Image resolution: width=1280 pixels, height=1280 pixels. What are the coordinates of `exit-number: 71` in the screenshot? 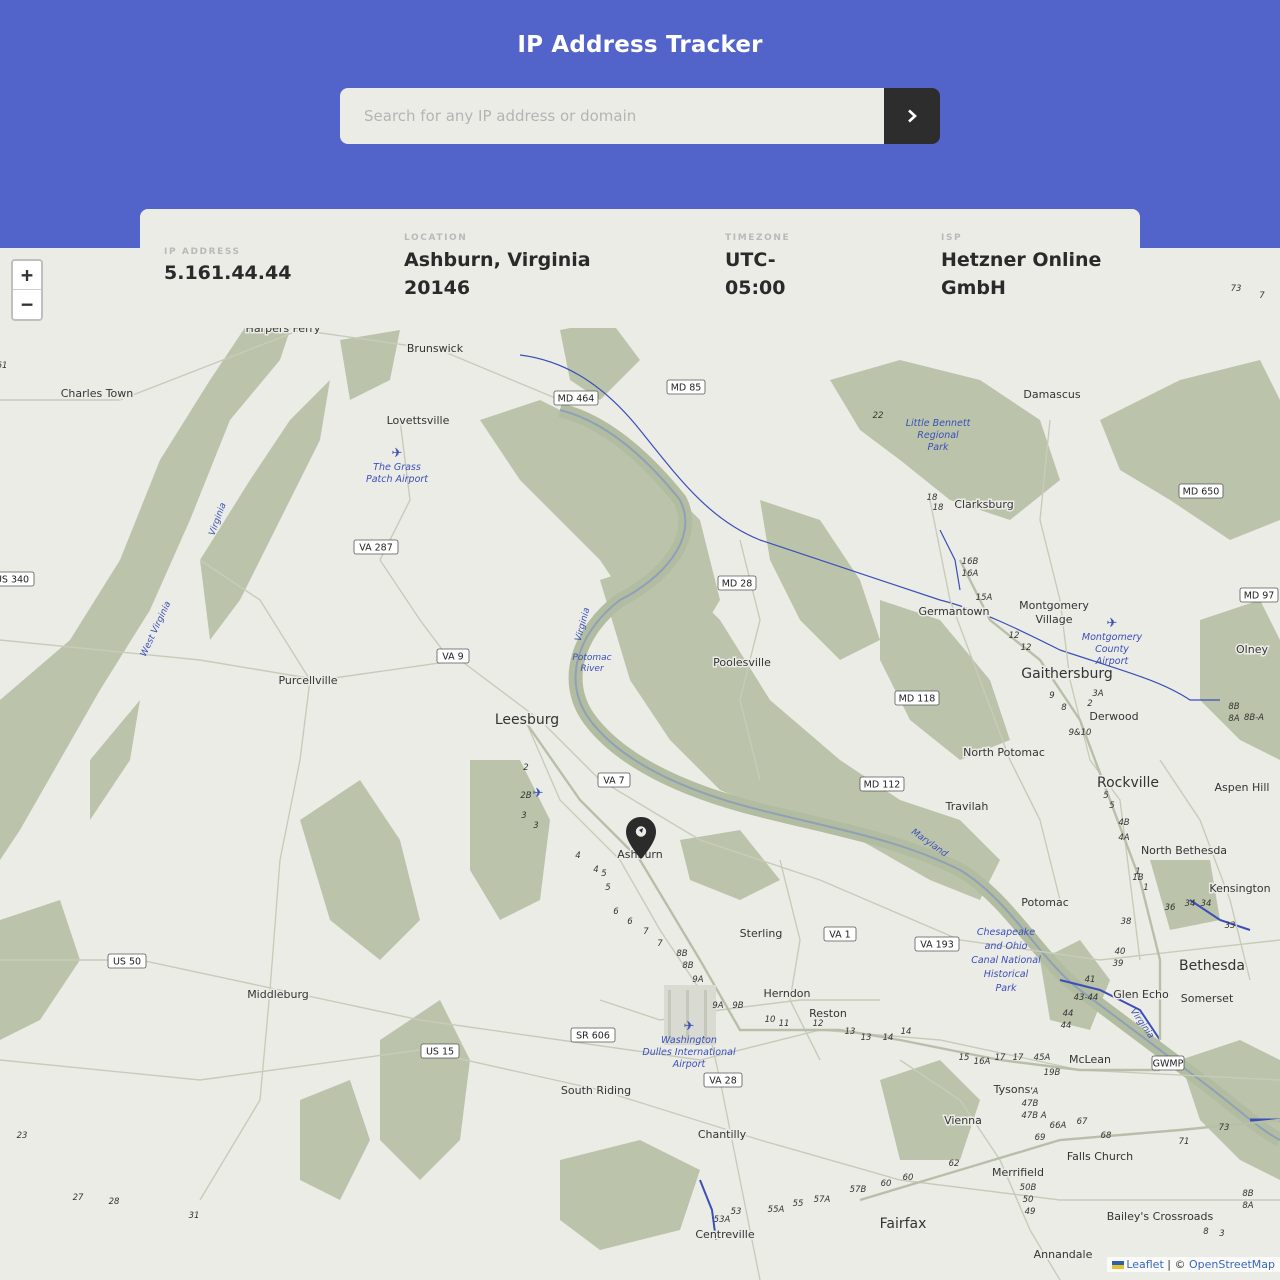 It's located at (1184, 1142).